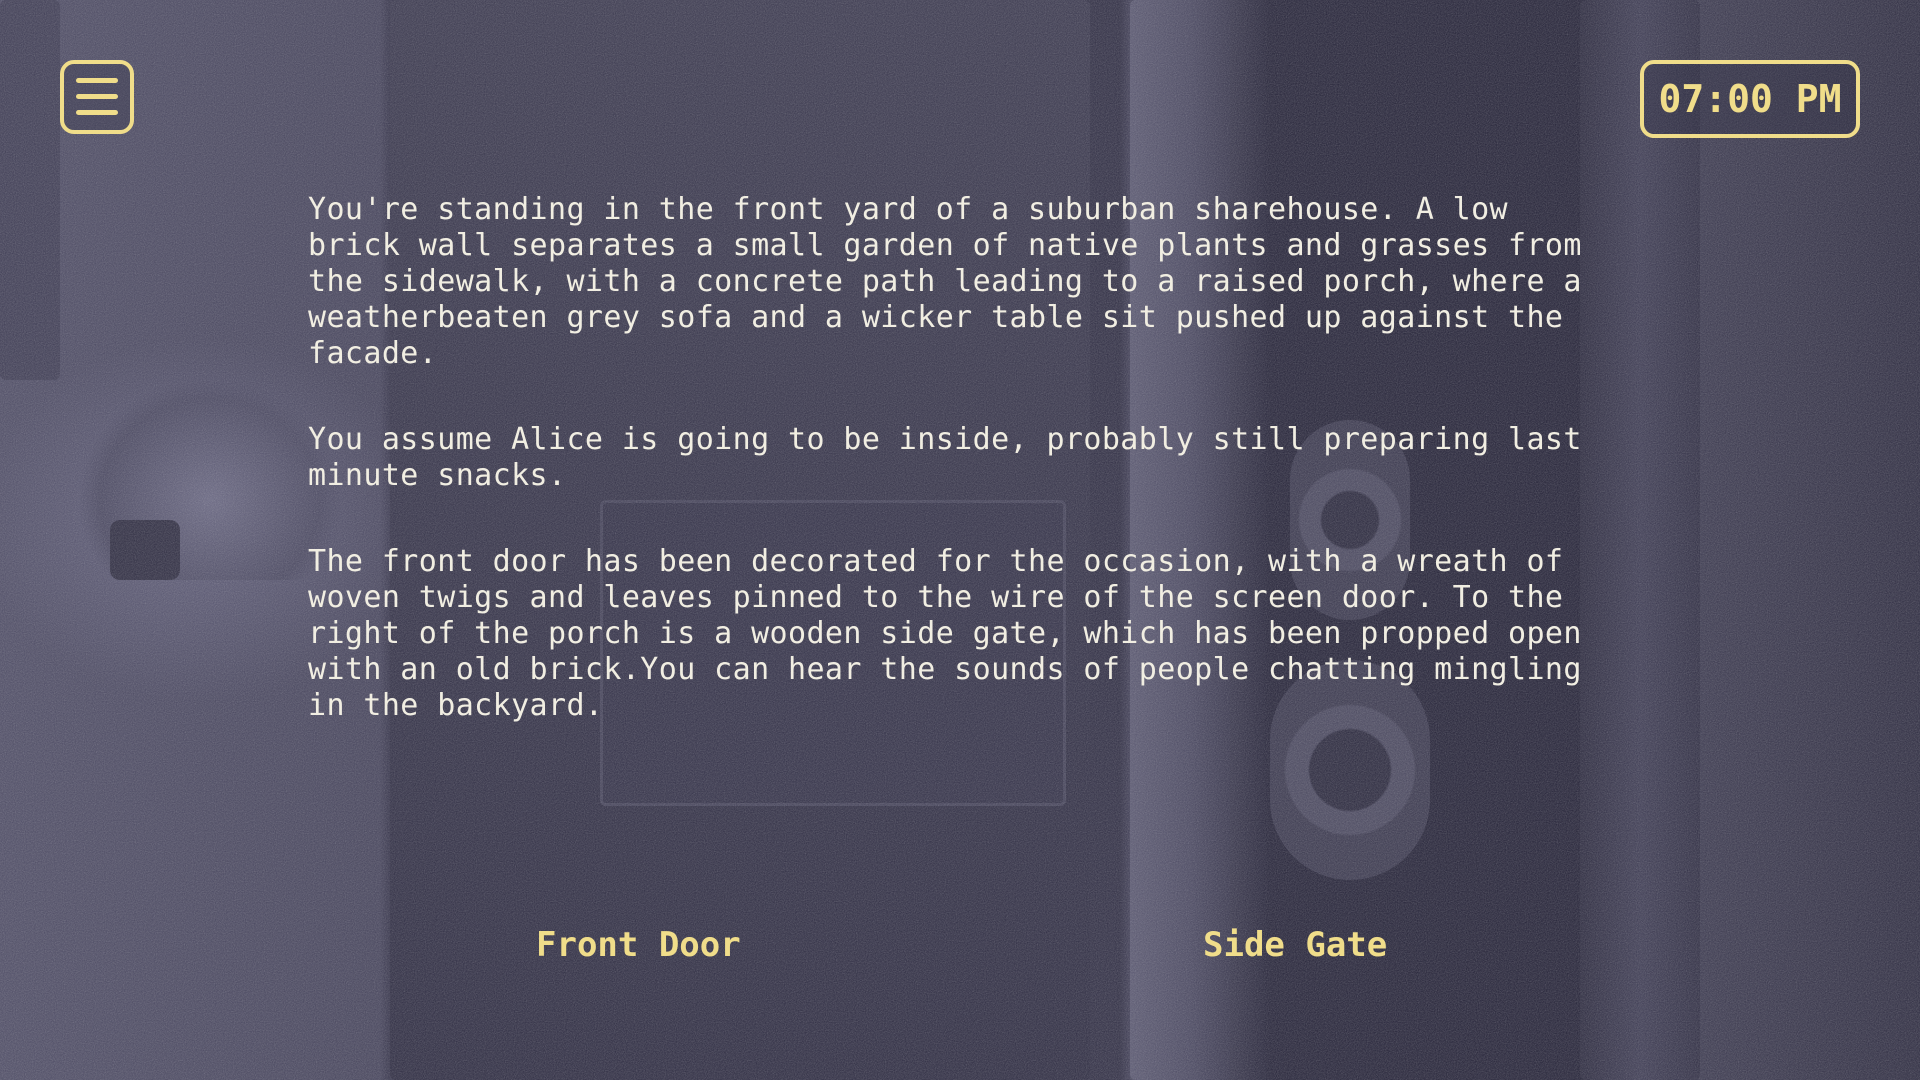  Describe the element at coordinates (1750, 99) in the screenshot. I see `game-clock: 07:00 PM` at that location.